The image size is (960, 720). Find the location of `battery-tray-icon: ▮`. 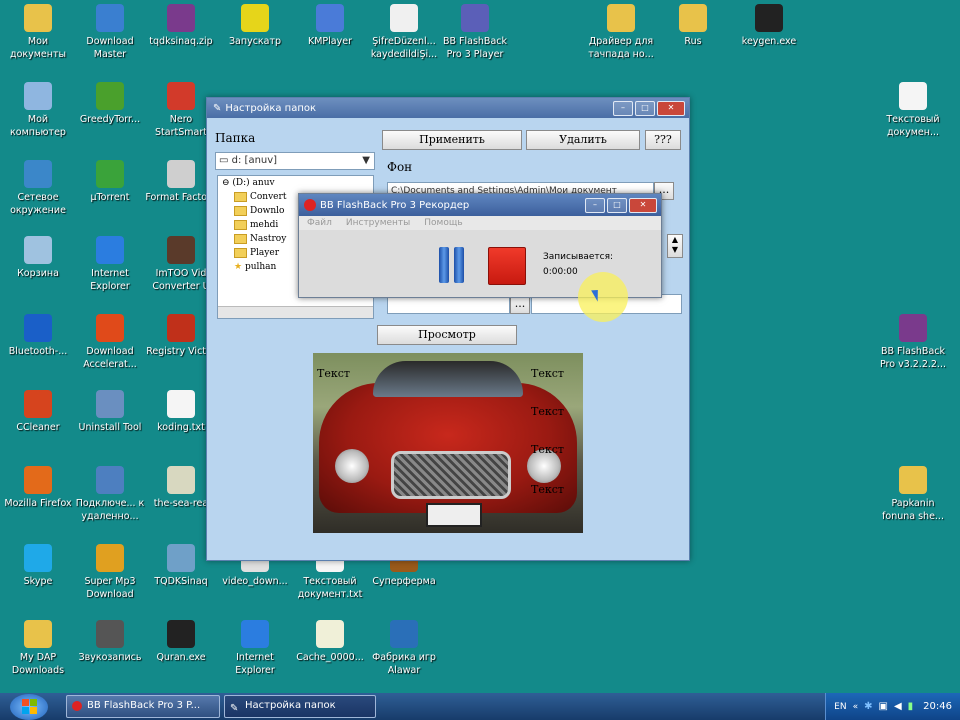

battery-tray-icon: ▮ is located at coordinates (911, 706).